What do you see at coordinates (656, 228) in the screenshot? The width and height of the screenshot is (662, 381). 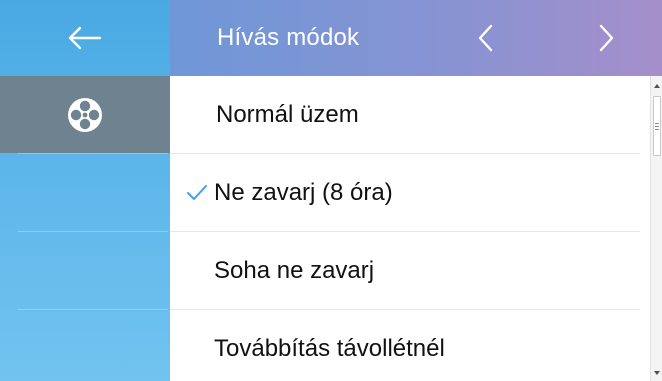 I see `list-scrollbar` at bounding box center [656, 228].